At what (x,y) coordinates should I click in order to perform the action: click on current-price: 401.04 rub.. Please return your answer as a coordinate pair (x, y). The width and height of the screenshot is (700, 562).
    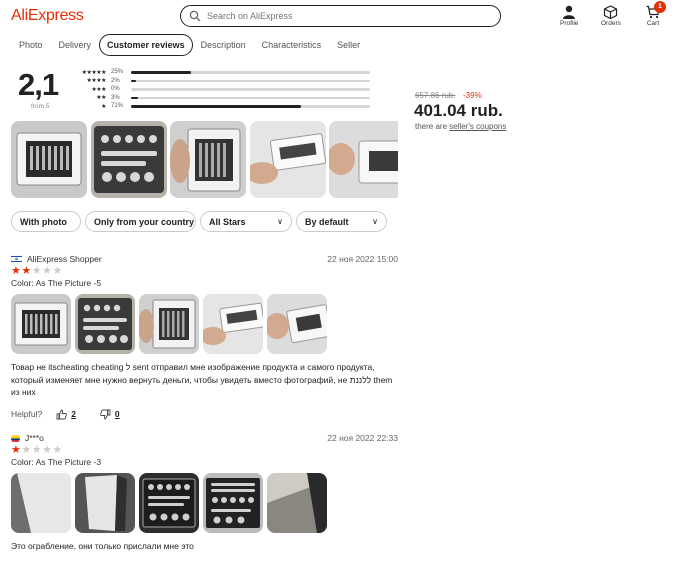
    Looking at the image, I should click on (458, 110).